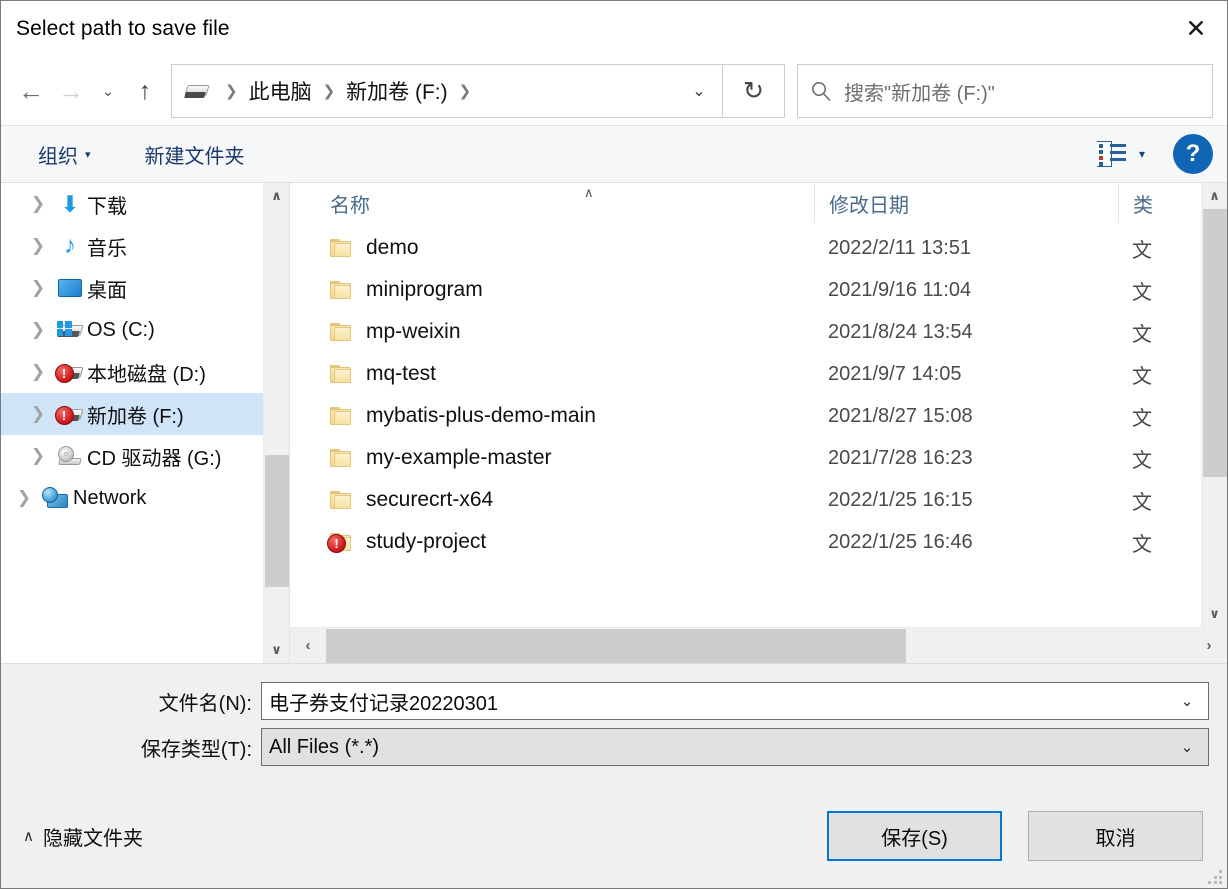  What do you see at coordinates (145, 91) in the screenshot?
I see `up-one-level-button: ↑` at bounding box center [145, 91].